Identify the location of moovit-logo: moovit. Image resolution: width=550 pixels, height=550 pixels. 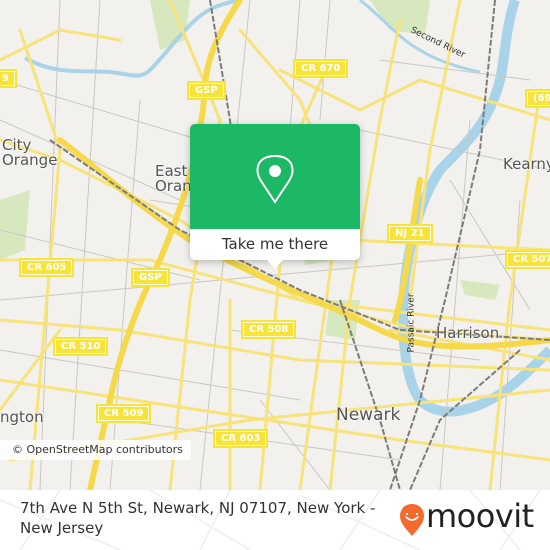
(468, 516).